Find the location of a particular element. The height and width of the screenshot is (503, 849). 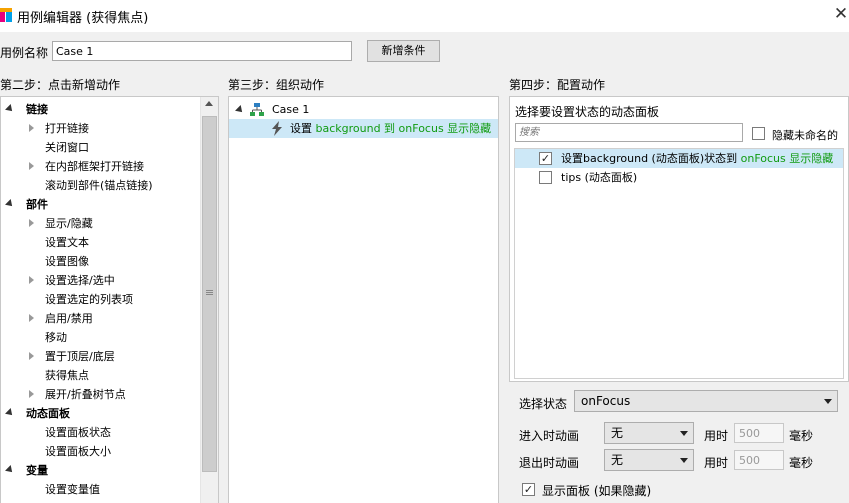

tree-item: 关闭窗口 is located at coordinates (101, 147).